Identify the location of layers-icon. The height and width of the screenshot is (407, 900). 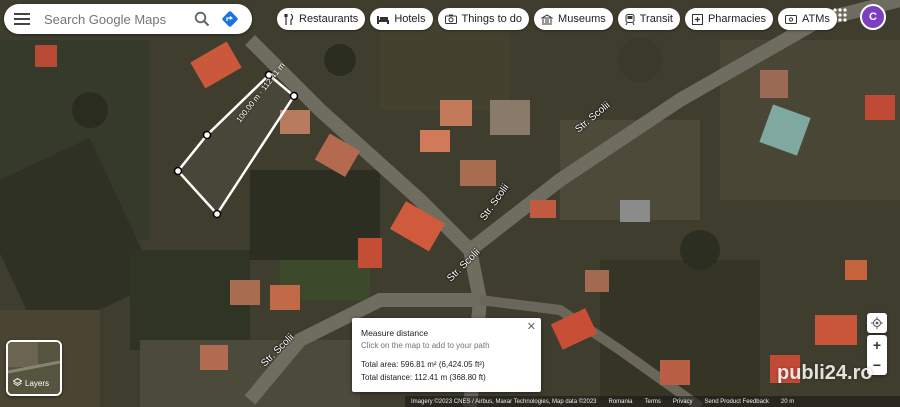
(17, 383).